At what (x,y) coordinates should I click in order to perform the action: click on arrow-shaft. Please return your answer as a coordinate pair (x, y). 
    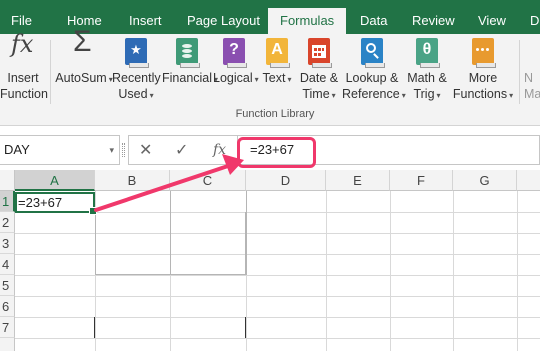
    Looking at the image, I should click on (162, 188).